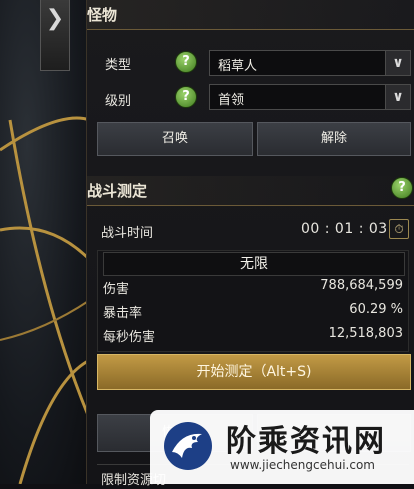 This screenshot has height=489, width=414. Describe the element at coordinates (254, 264) in the screenshot. I see `battle-mode-value: 无限` at that location.